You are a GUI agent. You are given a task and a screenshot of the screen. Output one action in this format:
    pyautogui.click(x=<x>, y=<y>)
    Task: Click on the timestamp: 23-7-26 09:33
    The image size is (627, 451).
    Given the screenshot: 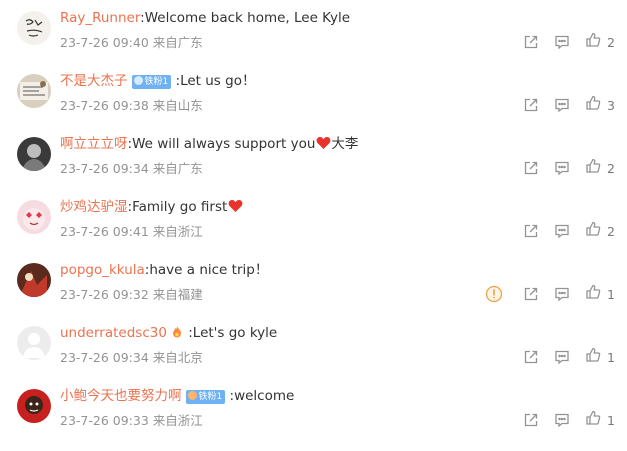 What is the action you would take?
    pyautogui.click(x=104, y=420)
    